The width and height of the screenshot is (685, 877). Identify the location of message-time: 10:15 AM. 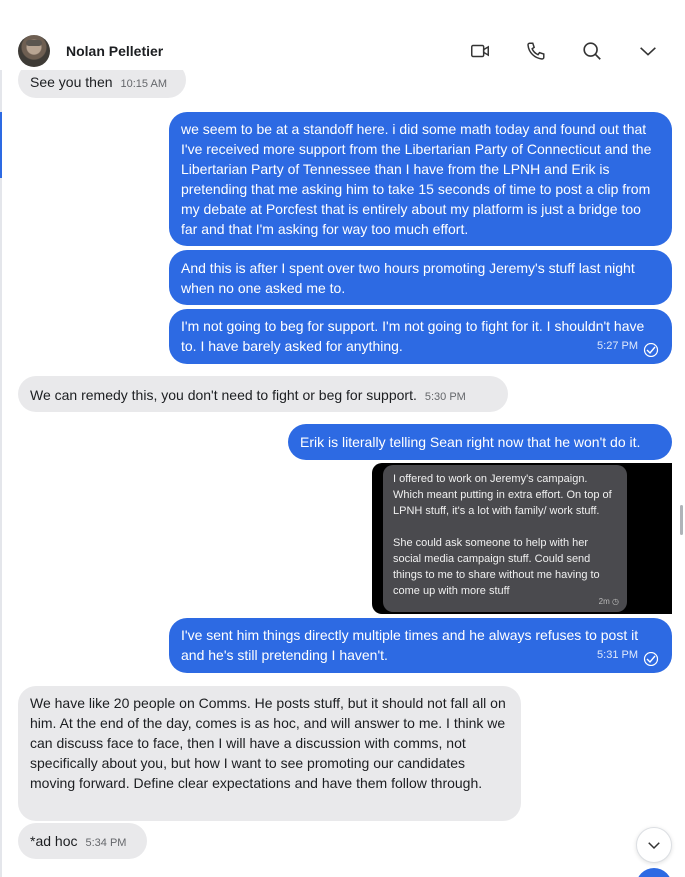
(143, 84).